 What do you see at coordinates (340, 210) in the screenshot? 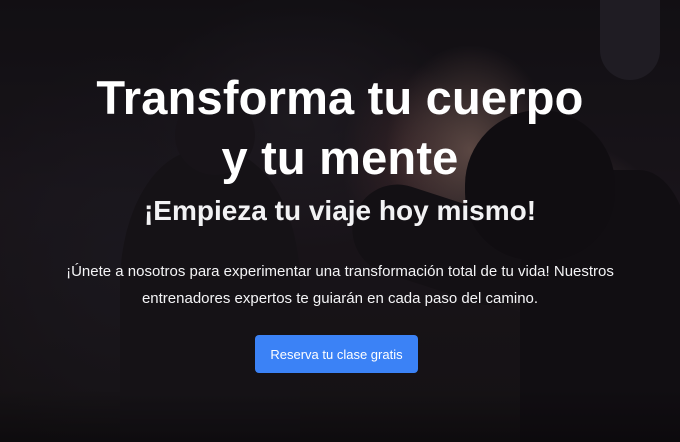
I see `hero-subtitle: ¡Empieza tu viaje hoy mismo!` at bounding box center [340, 210].